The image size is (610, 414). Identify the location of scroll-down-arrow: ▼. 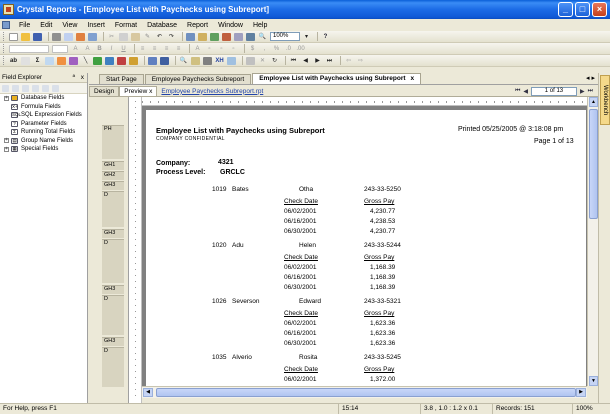
(593, 381).